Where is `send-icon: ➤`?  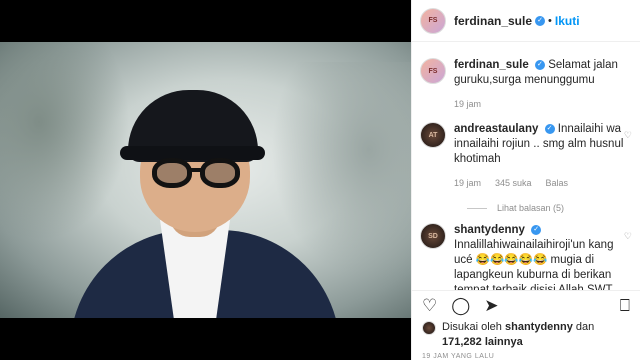 send-icon: ➤ is located at coordinates (491, 305).